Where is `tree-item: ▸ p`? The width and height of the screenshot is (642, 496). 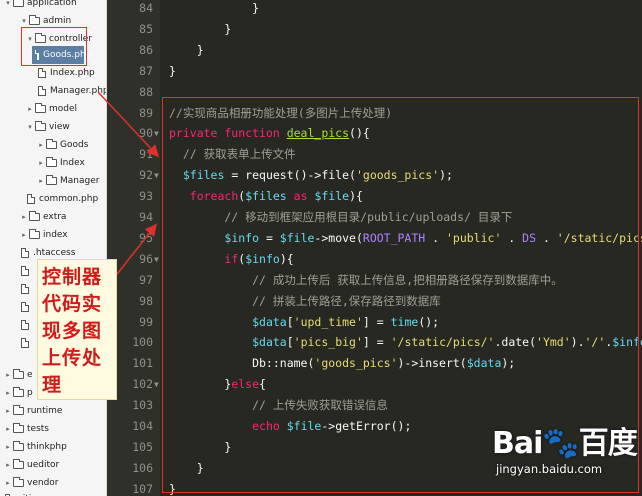 tree-item: ▸ p is located at coordinates (16, 393).